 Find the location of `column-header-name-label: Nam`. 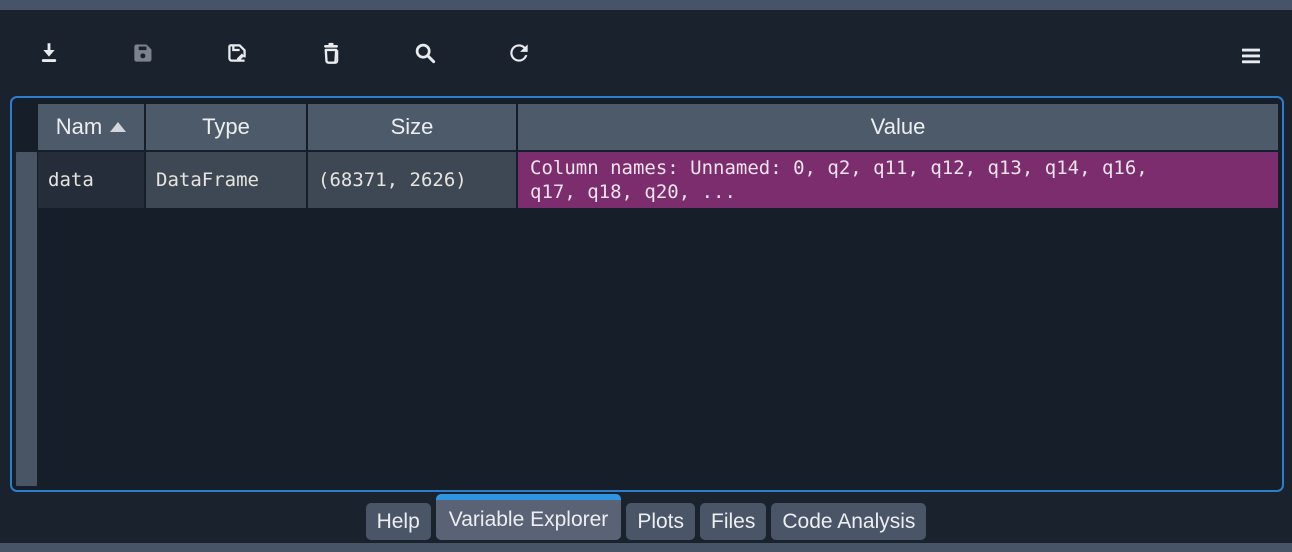

column-header-name-label: Nam is located at coordinates (79, 126).